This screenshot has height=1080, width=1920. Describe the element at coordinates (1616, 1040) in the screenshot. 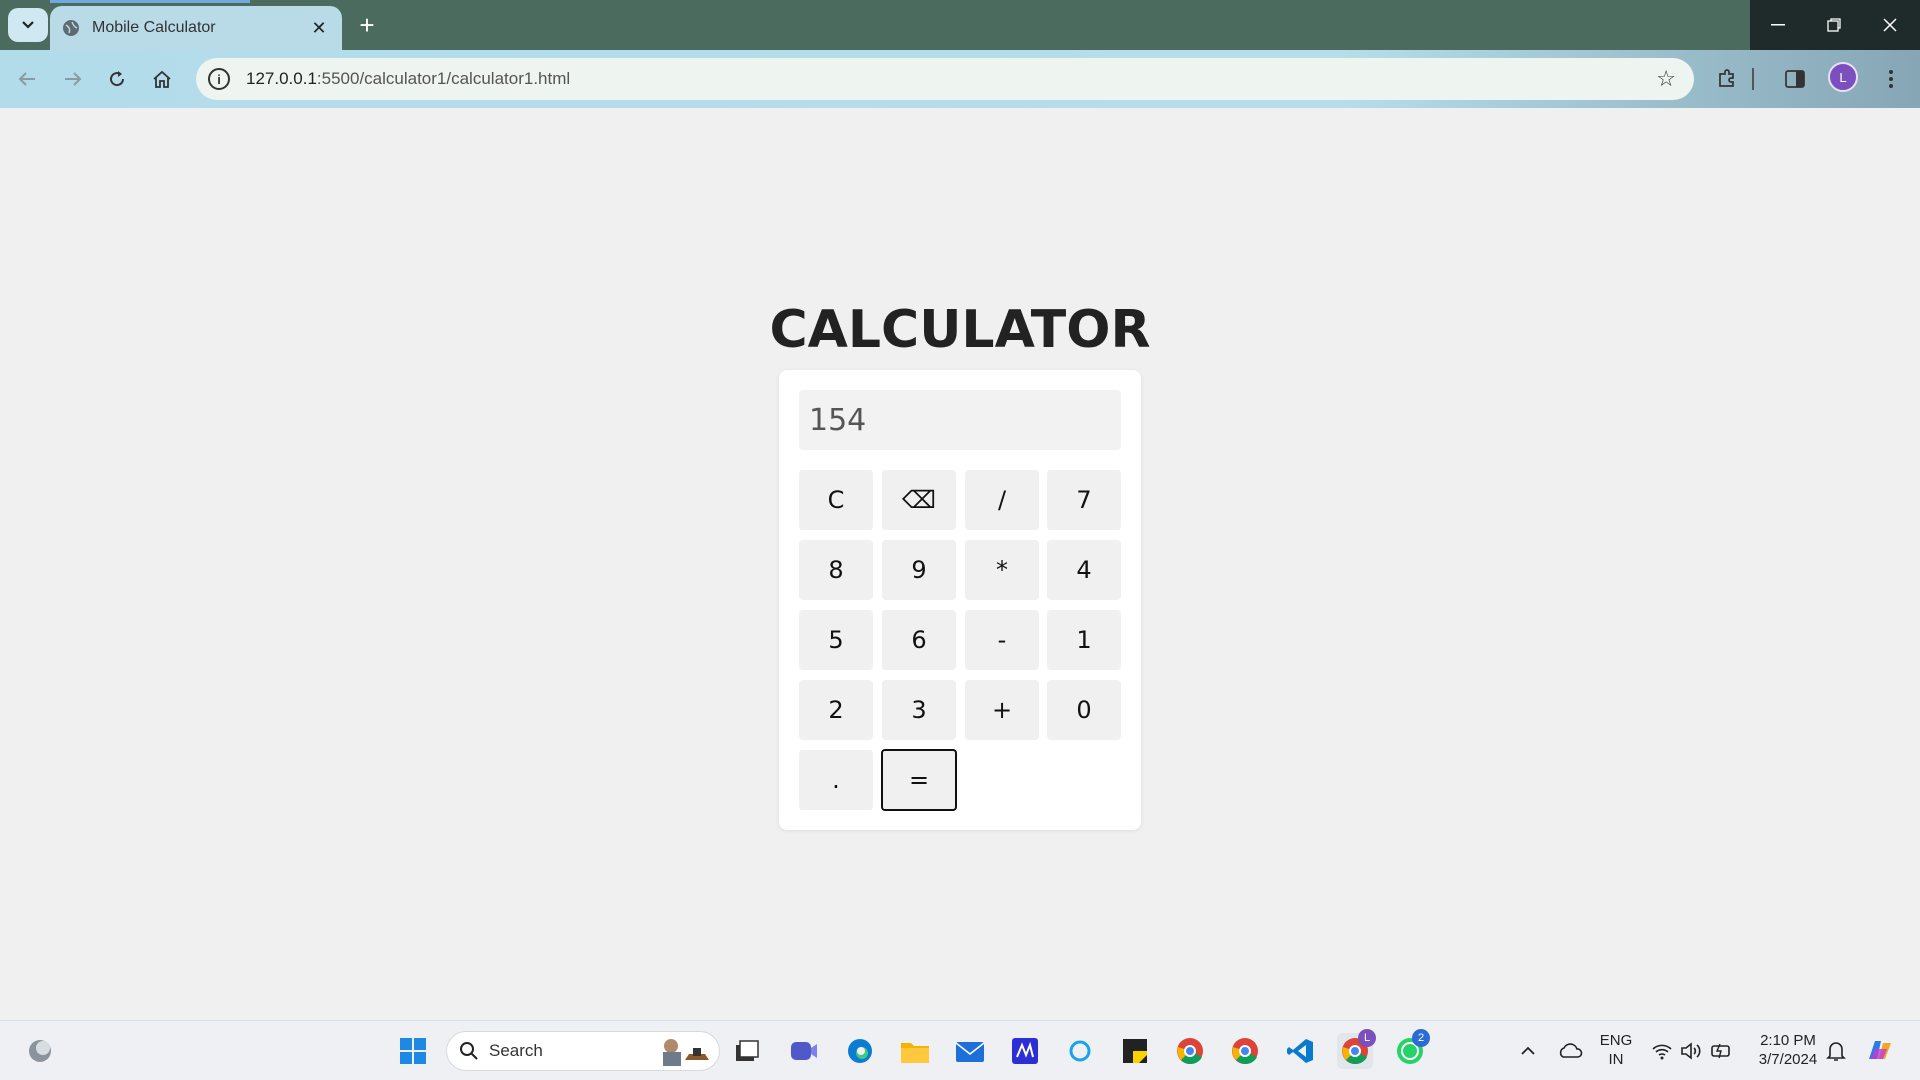

I see `language-code: ENG` at that location.